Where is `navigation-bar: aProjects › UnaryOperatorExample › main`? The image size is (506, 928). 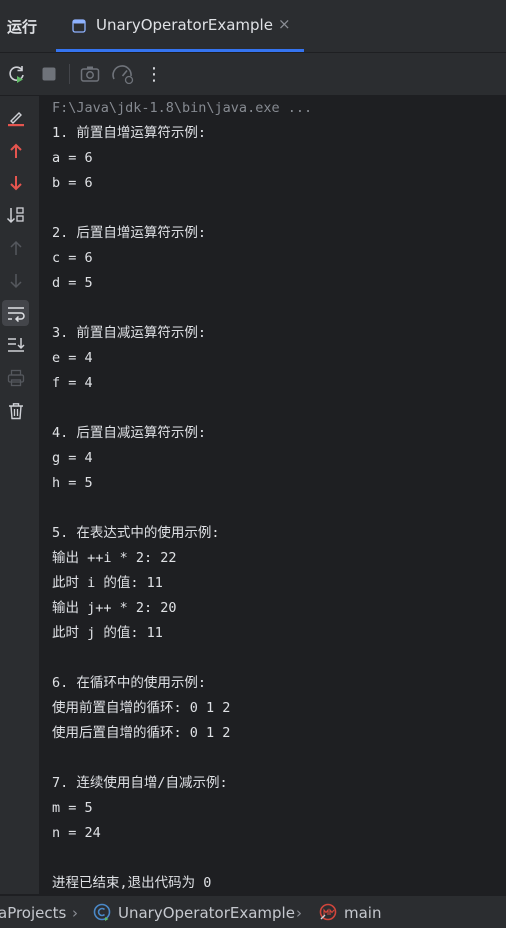 navigation-bar: aProjects › UnaryOperatorExample › main is located at coordinates (253, 911).